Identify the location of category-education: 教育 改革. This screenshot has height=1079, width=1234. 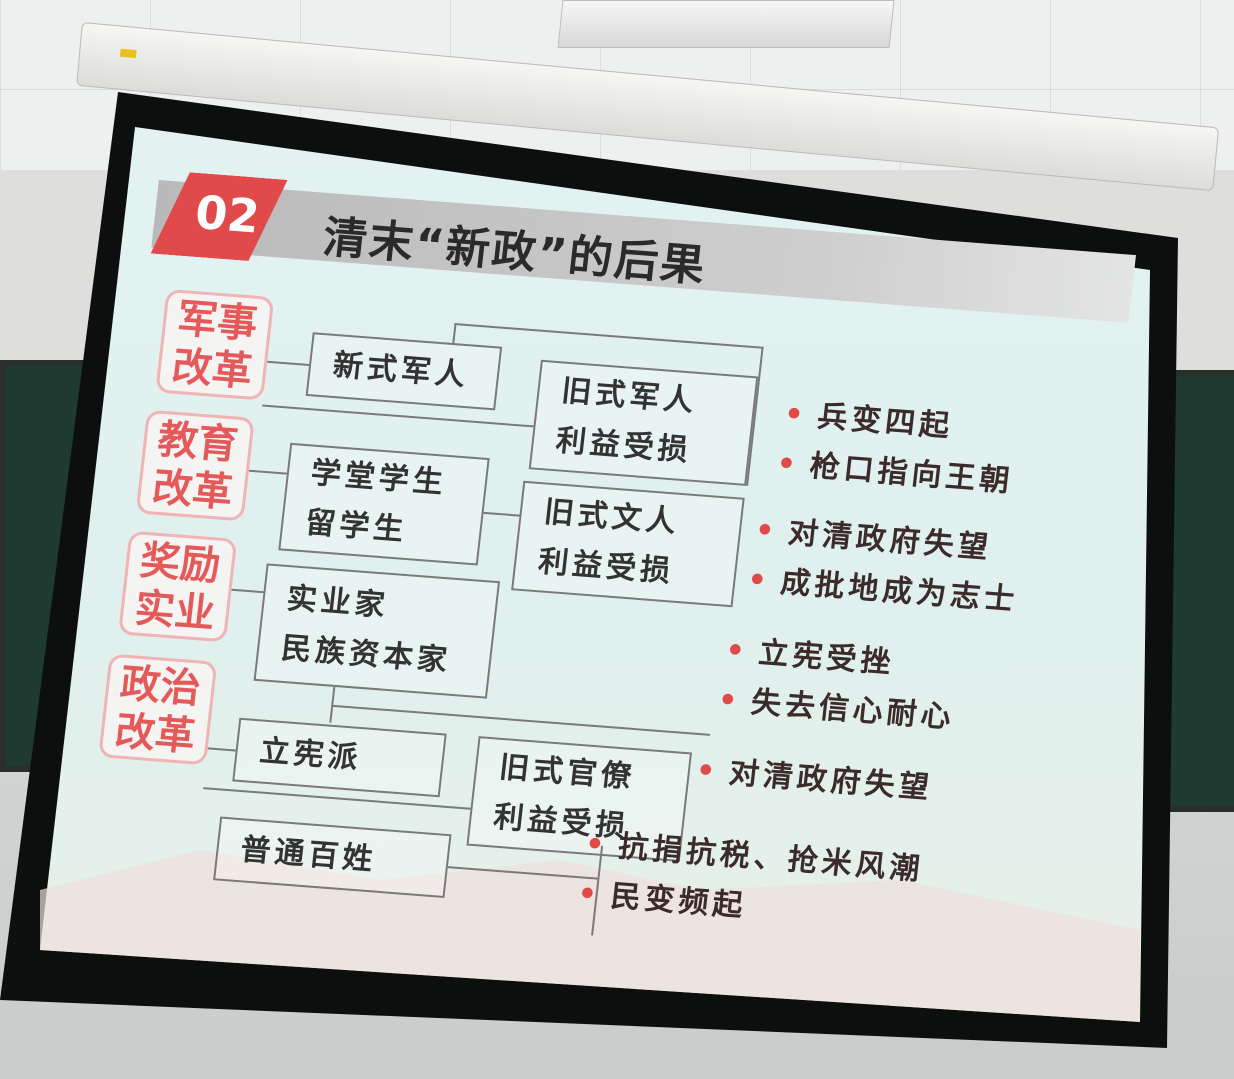
(195, 465).